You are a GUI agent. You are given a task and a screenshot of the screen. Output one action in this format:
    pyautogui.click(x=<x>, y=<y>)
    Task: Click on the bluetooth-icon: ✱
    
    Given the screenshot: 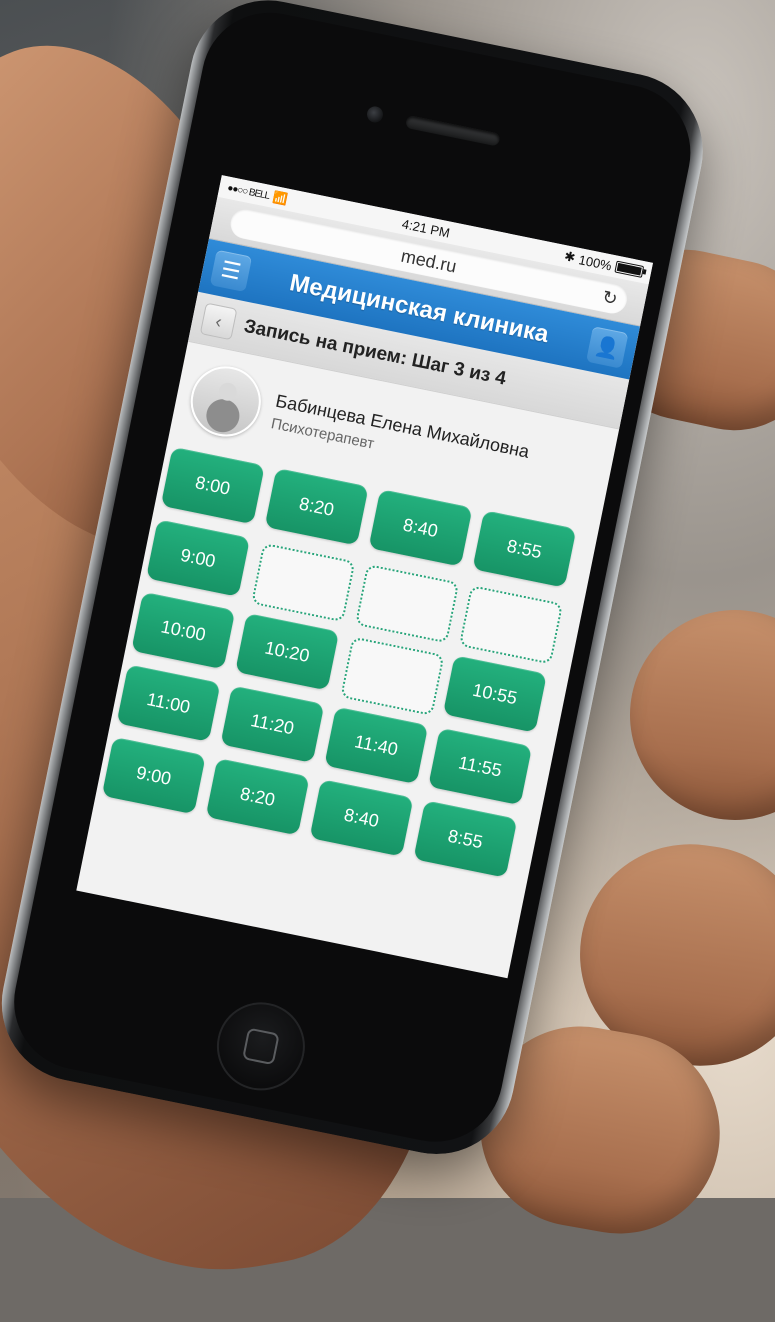 What is the action you would take?
    pyautogui.click(x=570, y=257)
    